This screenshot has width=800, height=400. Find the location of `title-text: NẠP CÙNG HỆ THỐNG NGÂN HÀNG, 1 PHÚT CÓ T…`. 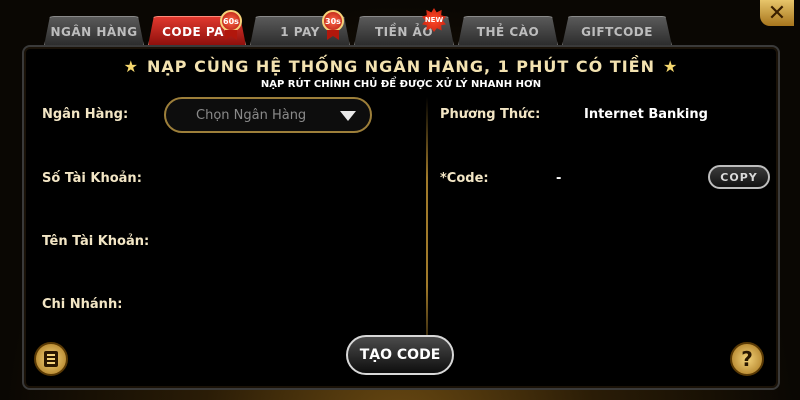

title-text: NẠP CÙNG HỆ THỐNG NGÂN HÀNG, 1 PHÚT CÓ T… is located at coordinates (401, 66).